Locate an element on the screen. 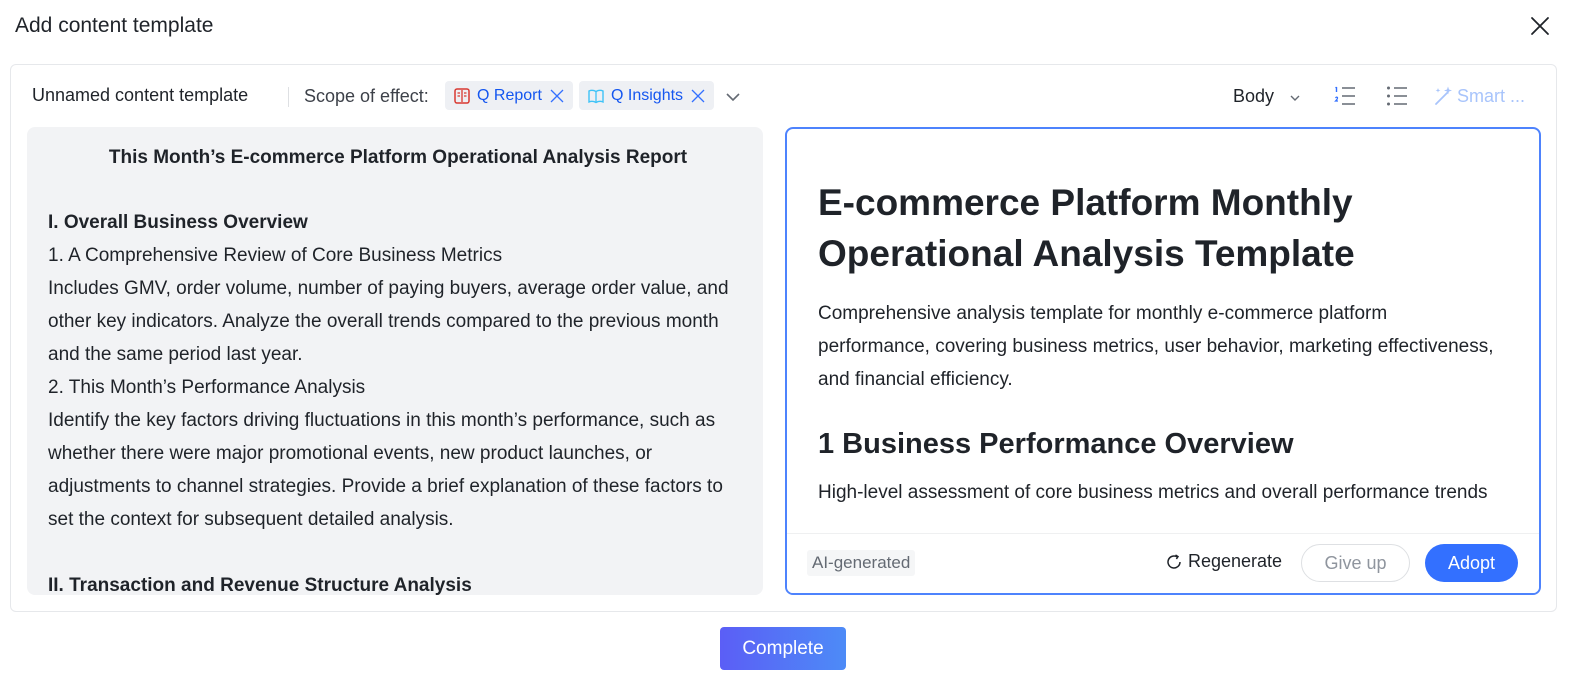  source-spacer is located at coordinates (398, 552).